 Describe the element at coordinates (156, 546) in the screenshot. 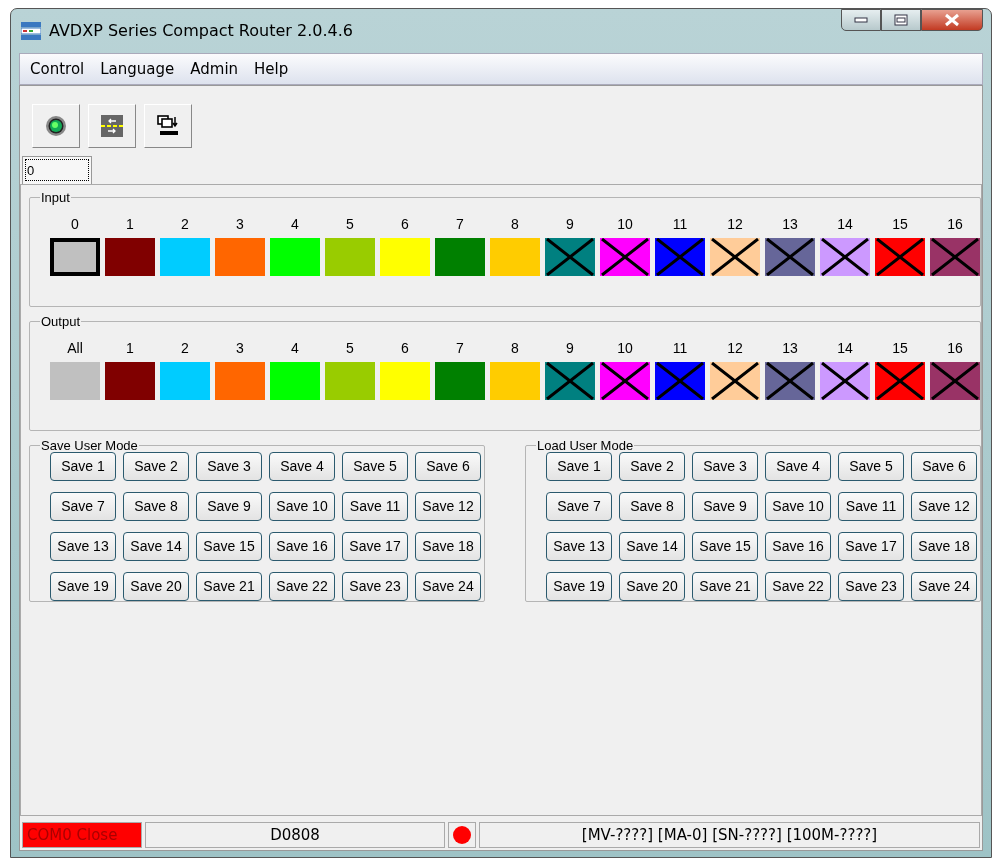

I see `save-mode-button: Save 14` at that location.